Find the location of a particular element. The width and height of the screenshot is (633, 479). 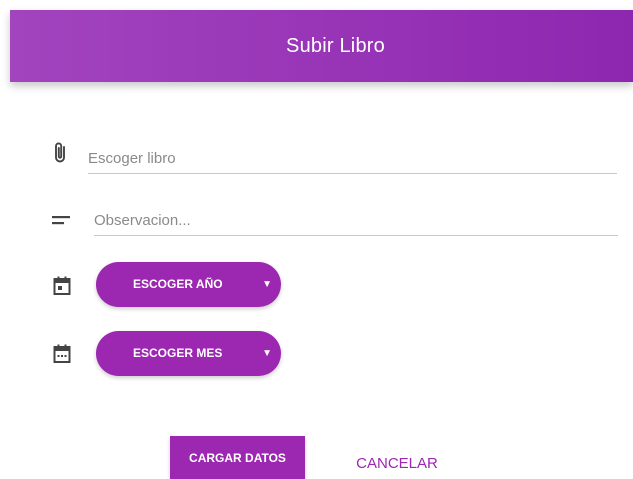

observation-field is located at coordinates (356, 220).